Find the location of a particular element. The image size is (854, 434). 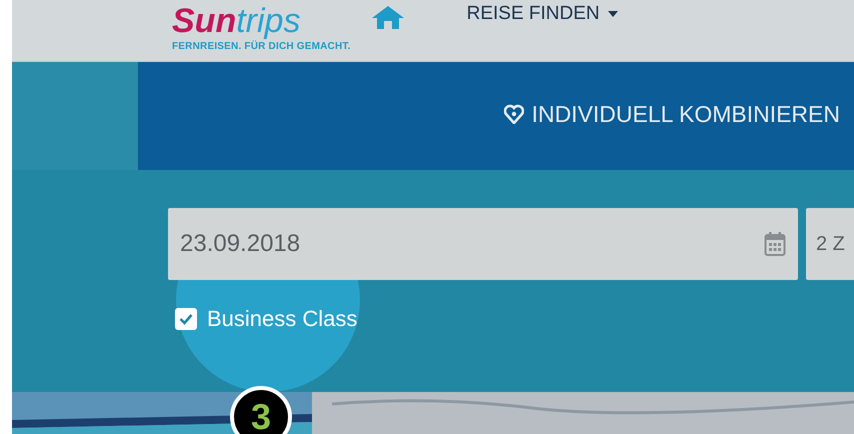

date-field: 23.09.2018 is located at coordinates (483, 244).